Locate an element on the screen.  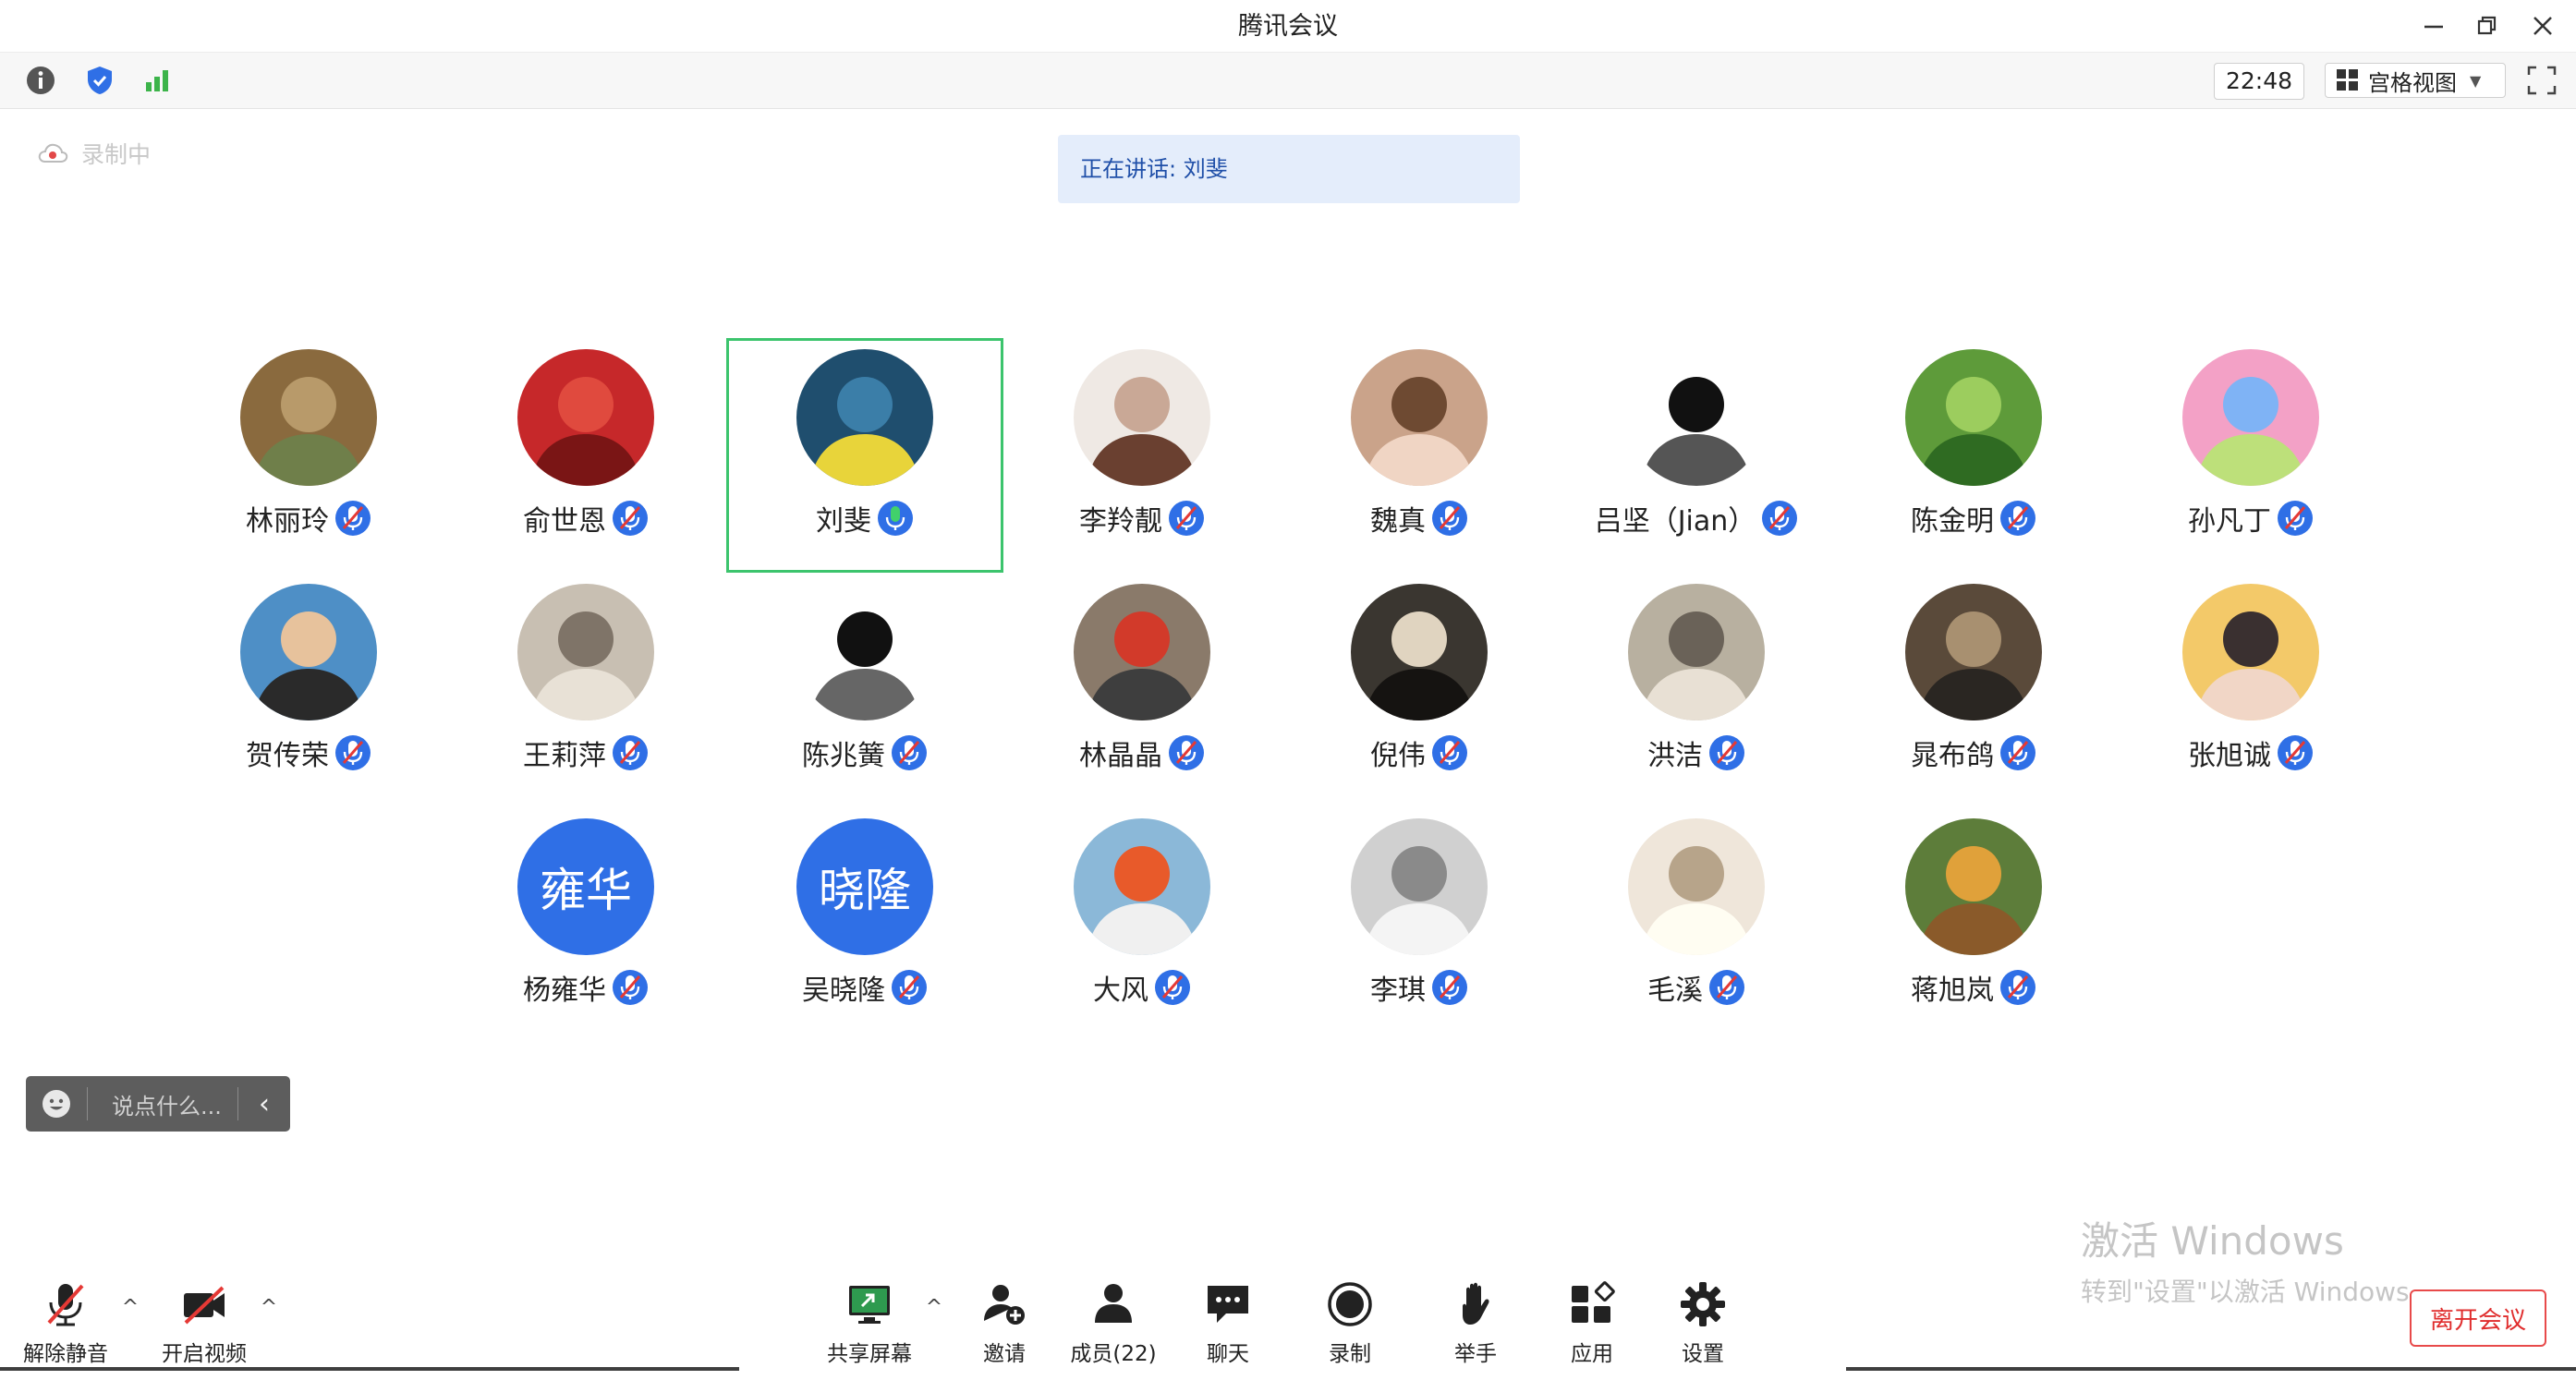
restore-button is located at coordinates (2487, 25).